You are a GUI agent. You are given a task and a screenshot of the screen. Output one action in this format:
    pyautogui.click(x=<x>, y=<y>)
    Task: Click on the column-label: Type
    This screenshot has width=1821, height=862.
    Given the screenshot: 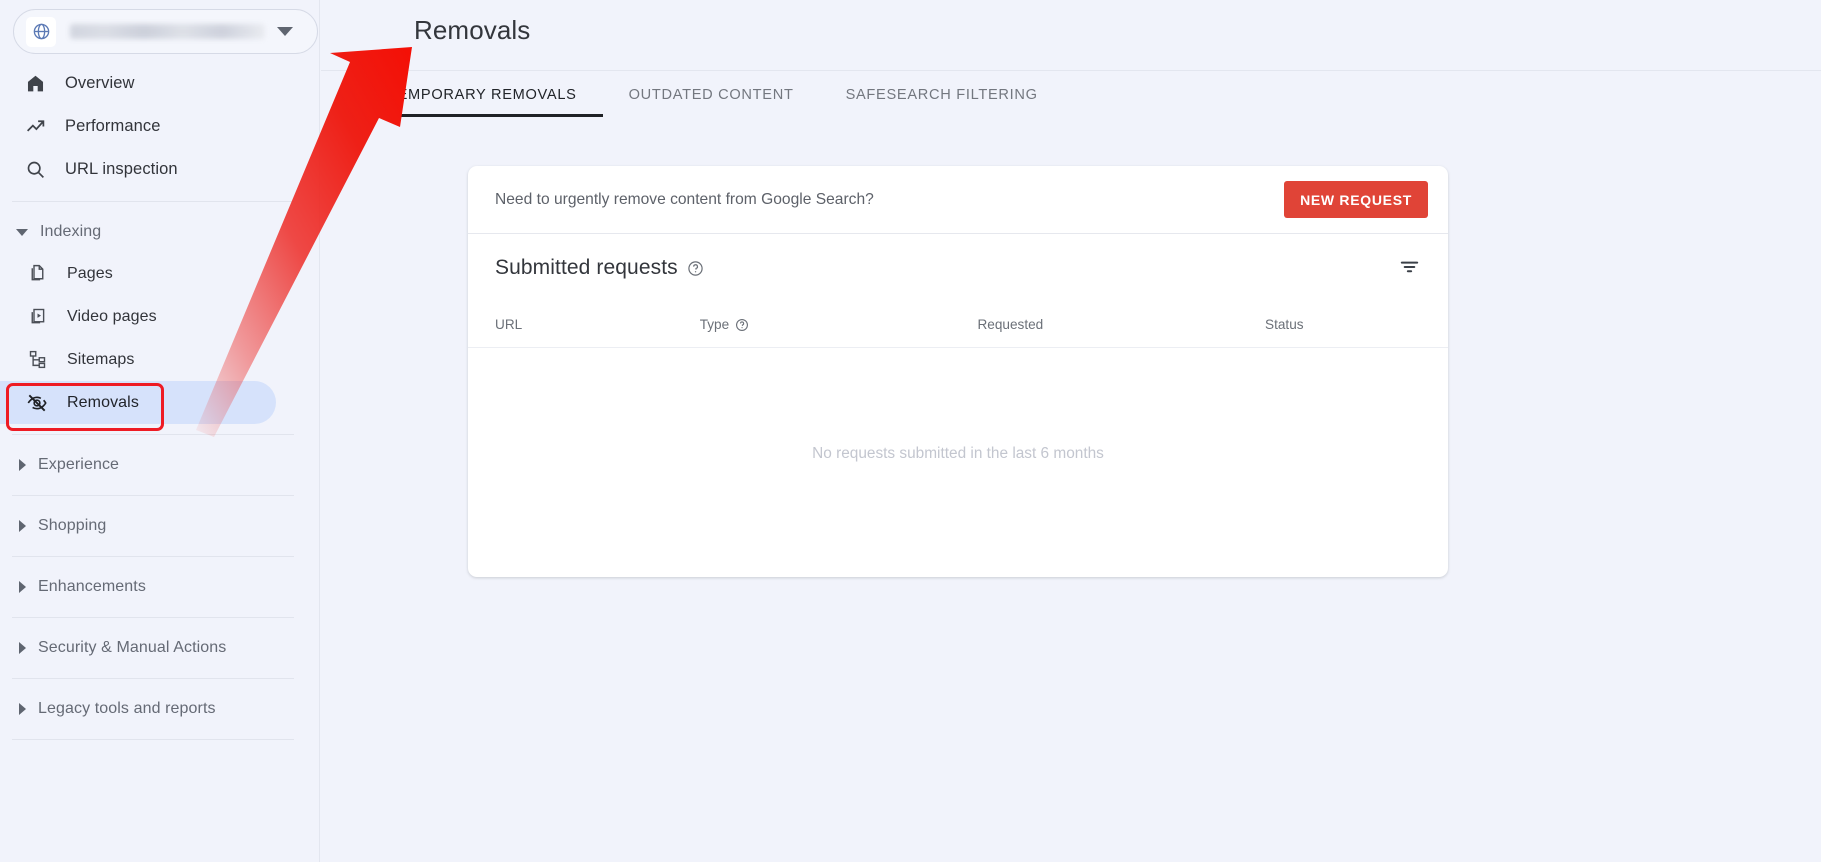 What is the action you would take?
    pyautogui.click(x=714, y=324)
    